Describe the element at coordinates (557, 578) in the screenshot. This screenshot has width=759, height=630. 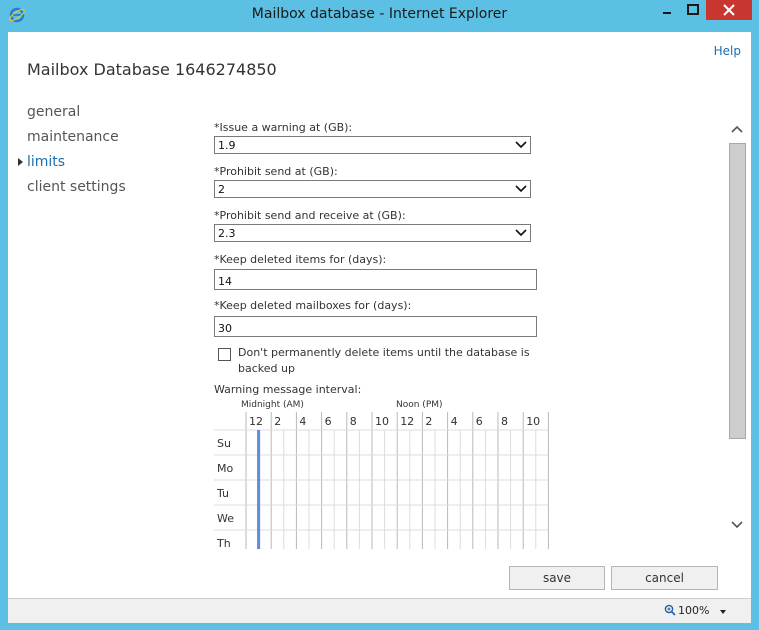
I see `save-button: save` at that location.